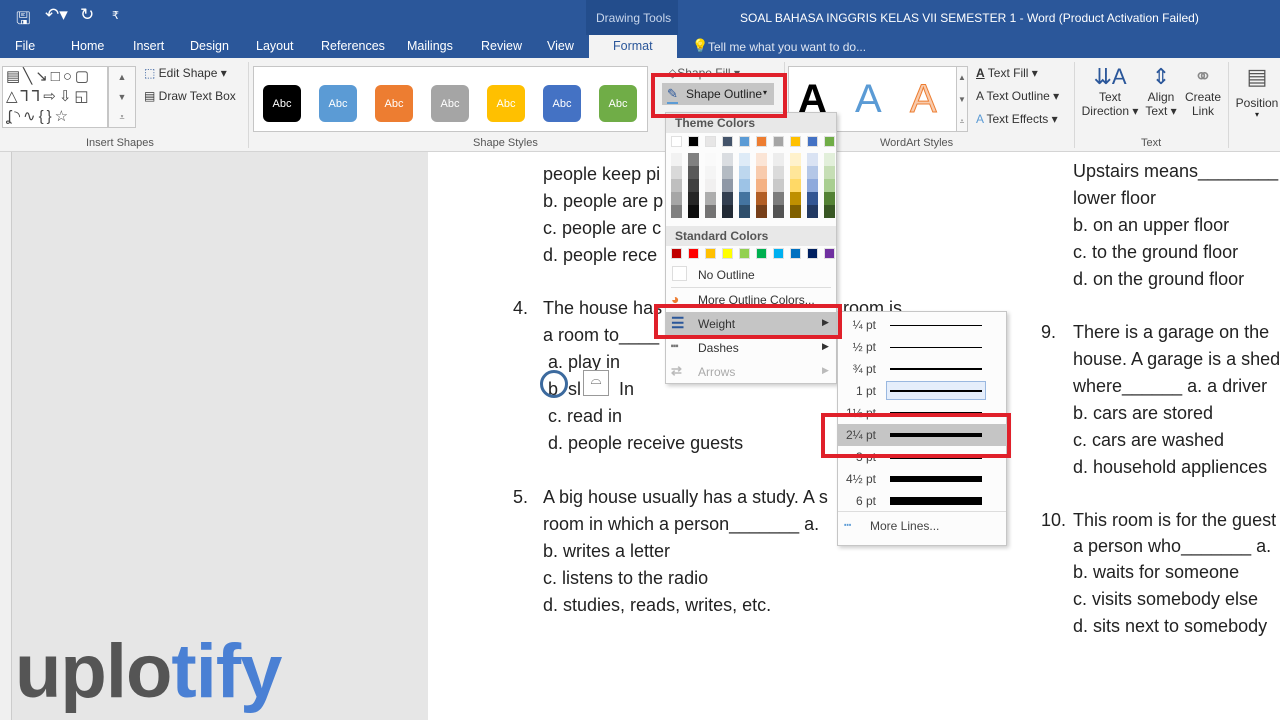  I want to click on tab-mailings: Mailings, so click(430, 46).